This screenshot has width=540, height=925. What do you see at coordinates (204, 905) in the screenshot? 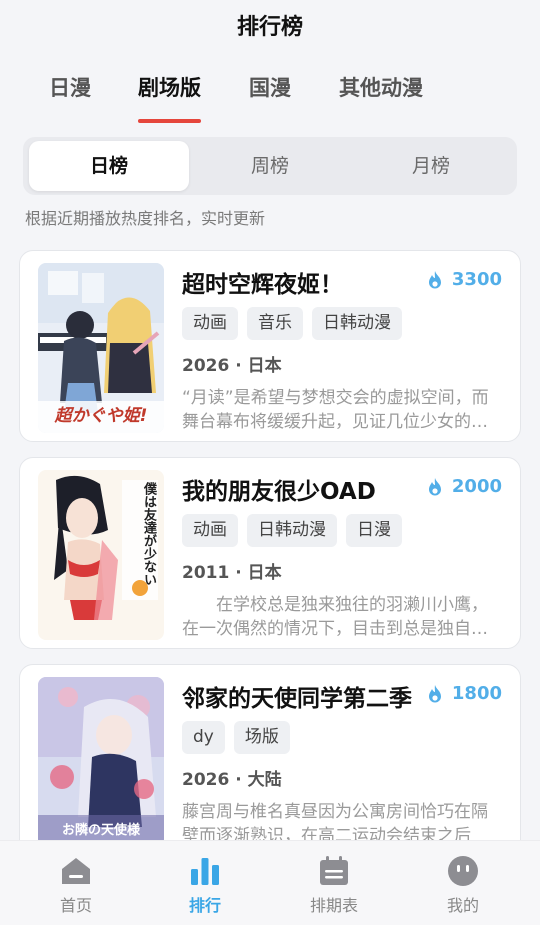
I see `nav-ranking-label: 排行` at bounding box center [204, 905].